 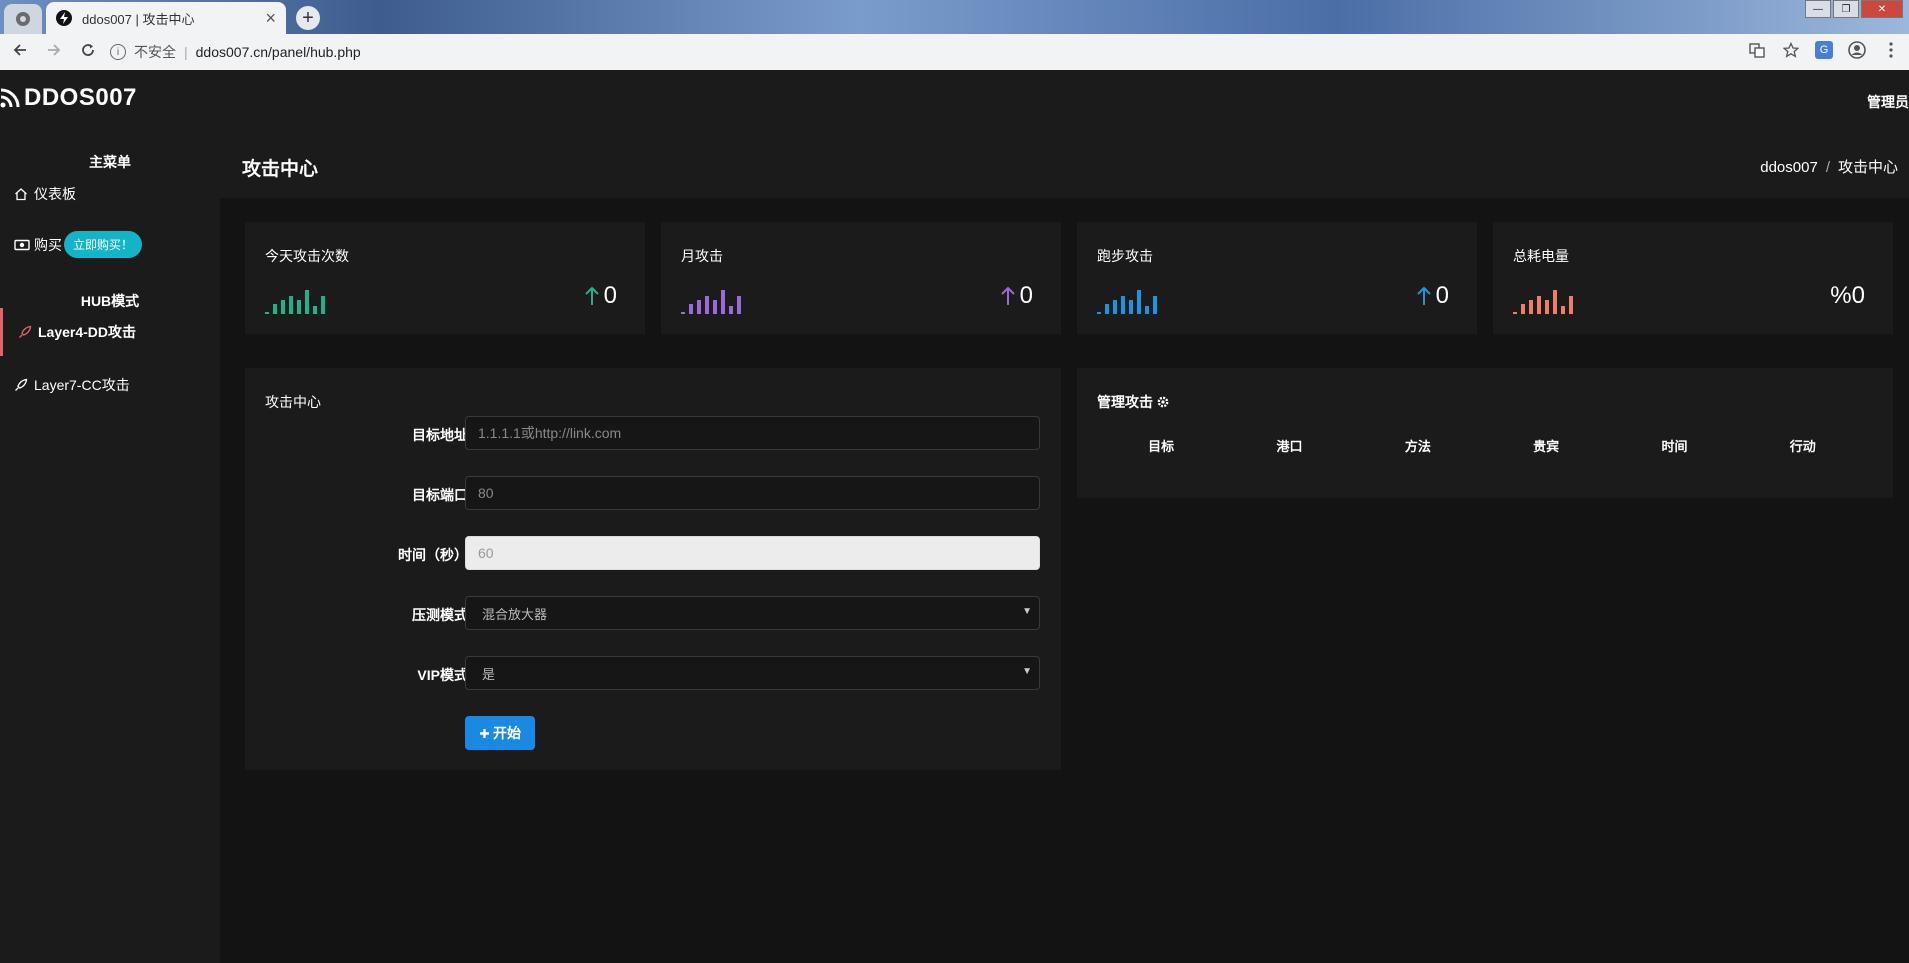 What do you see at coordinates (1791, 50) in the screenshot?
I see `bookmark-star-icon` at bounding box center [1791, 50].